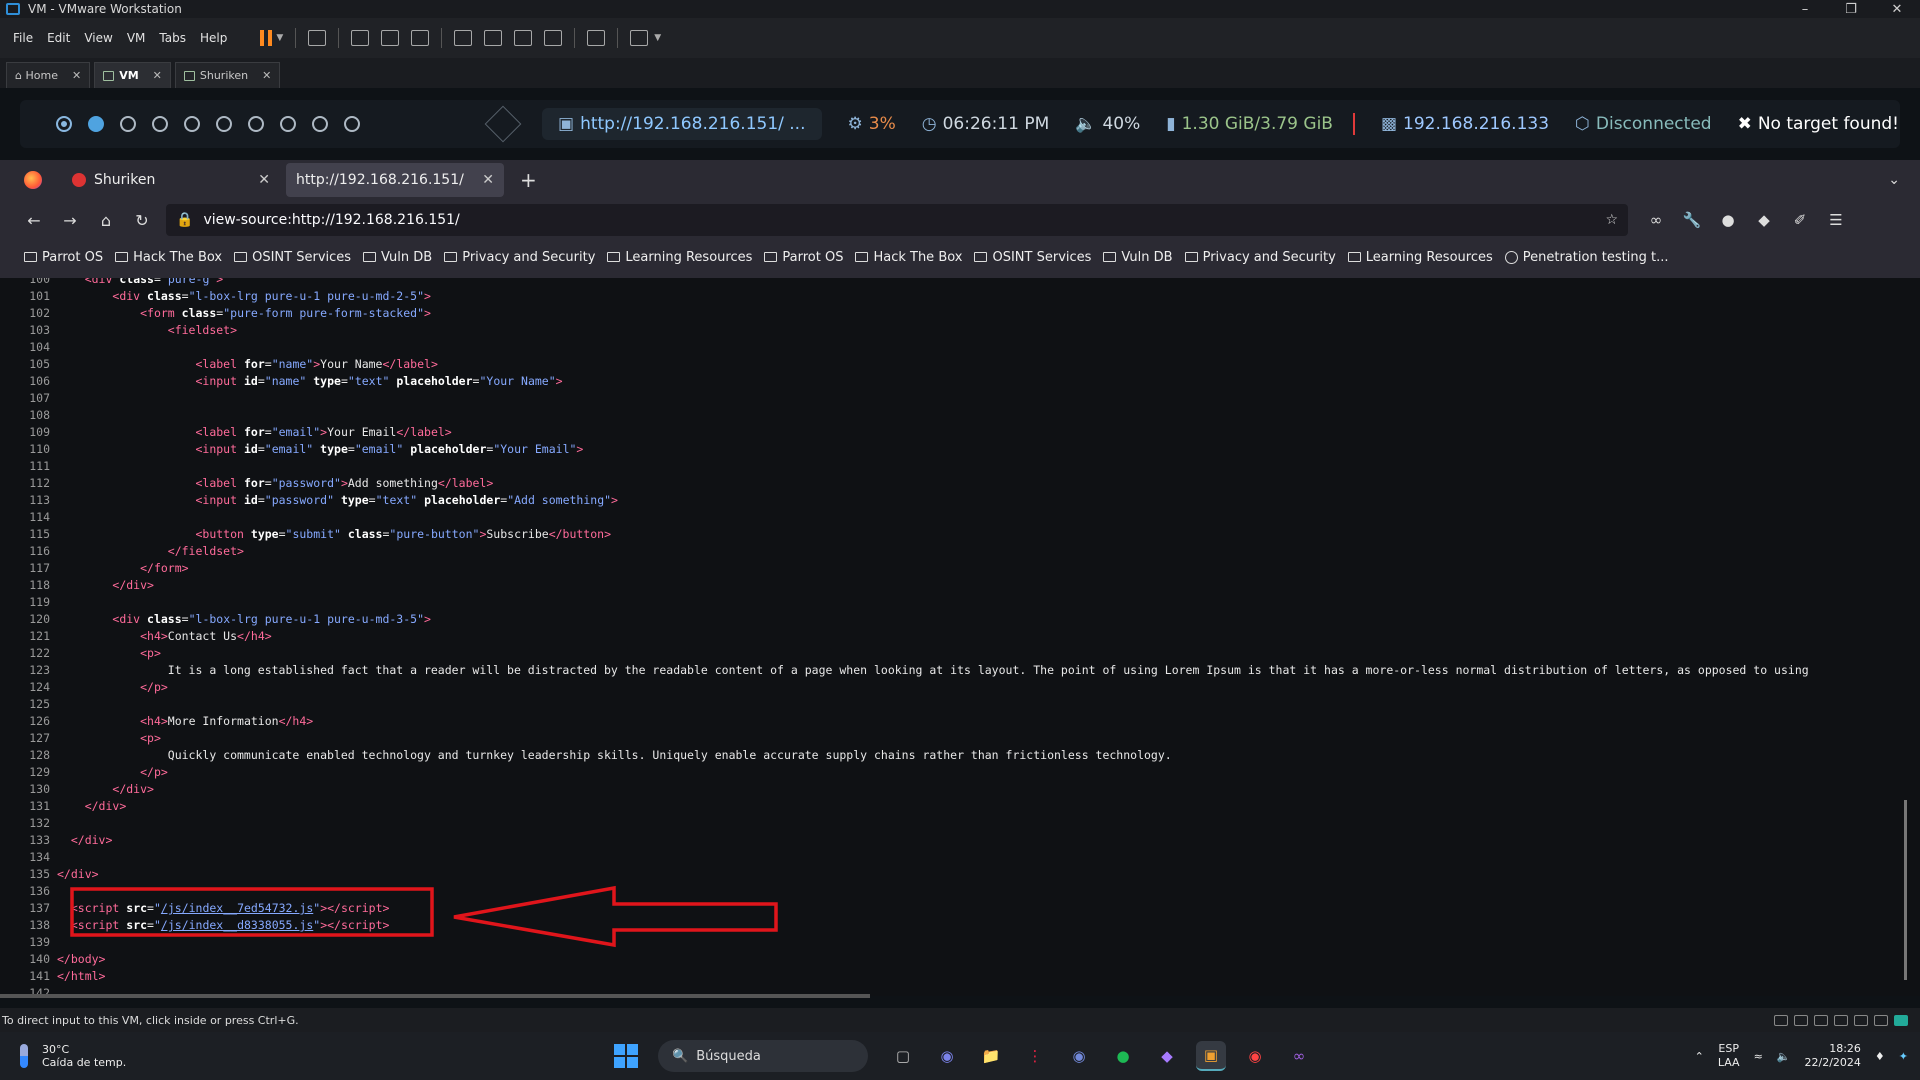 This screenshot has height=1080, width=1920. Describe the element at coordinates (136, 38) in the screenshot. I see `menu-vm: VM` at that location.